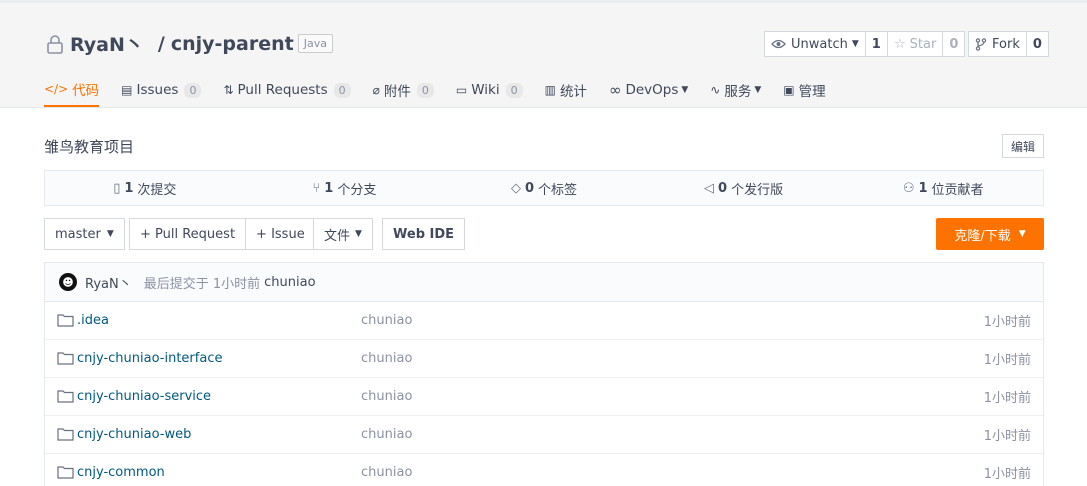 The image size is (1087, 486). Describe the element at coordinates (78, 234) in the screenshot. I see `branch-name: master` at that location.